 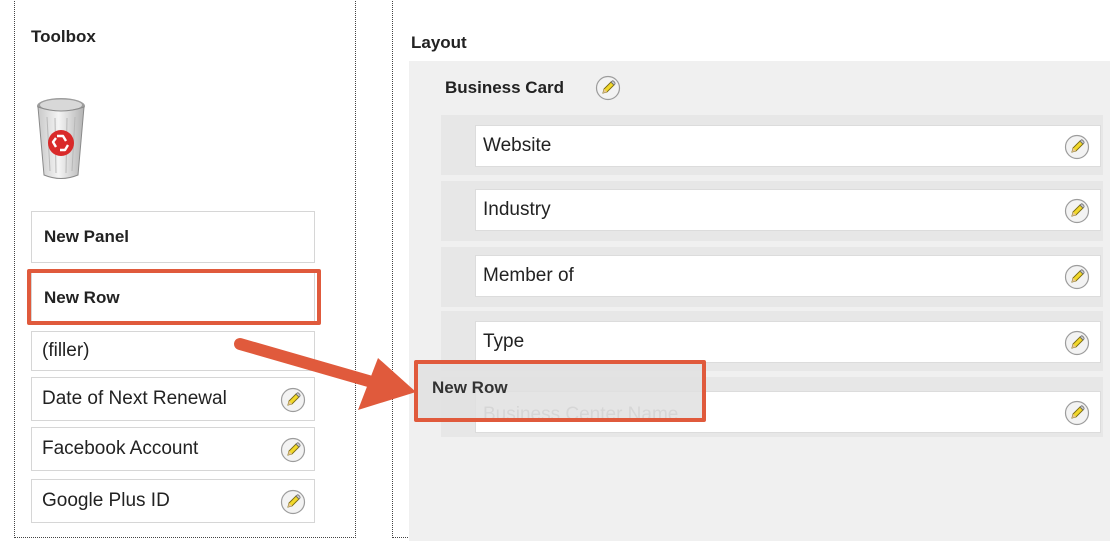 What do you see at coordinates (174, 297) in the screenshot?
I see `new-row-highlight` at bounding box center [174, 297].